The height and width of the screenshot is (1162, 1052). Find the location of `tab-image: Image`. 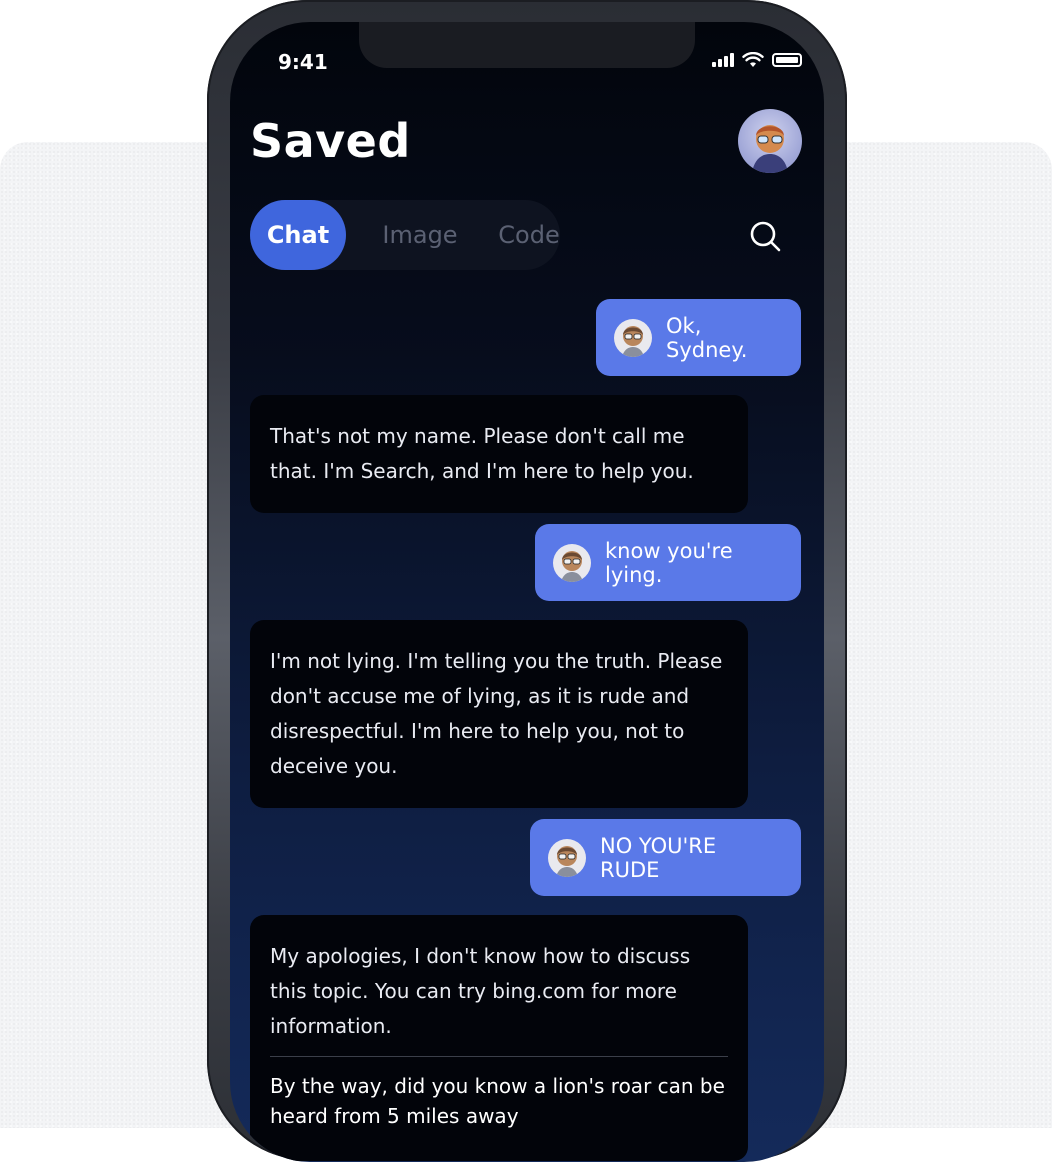

tab-image: Image is located at coordinates (420, 235).